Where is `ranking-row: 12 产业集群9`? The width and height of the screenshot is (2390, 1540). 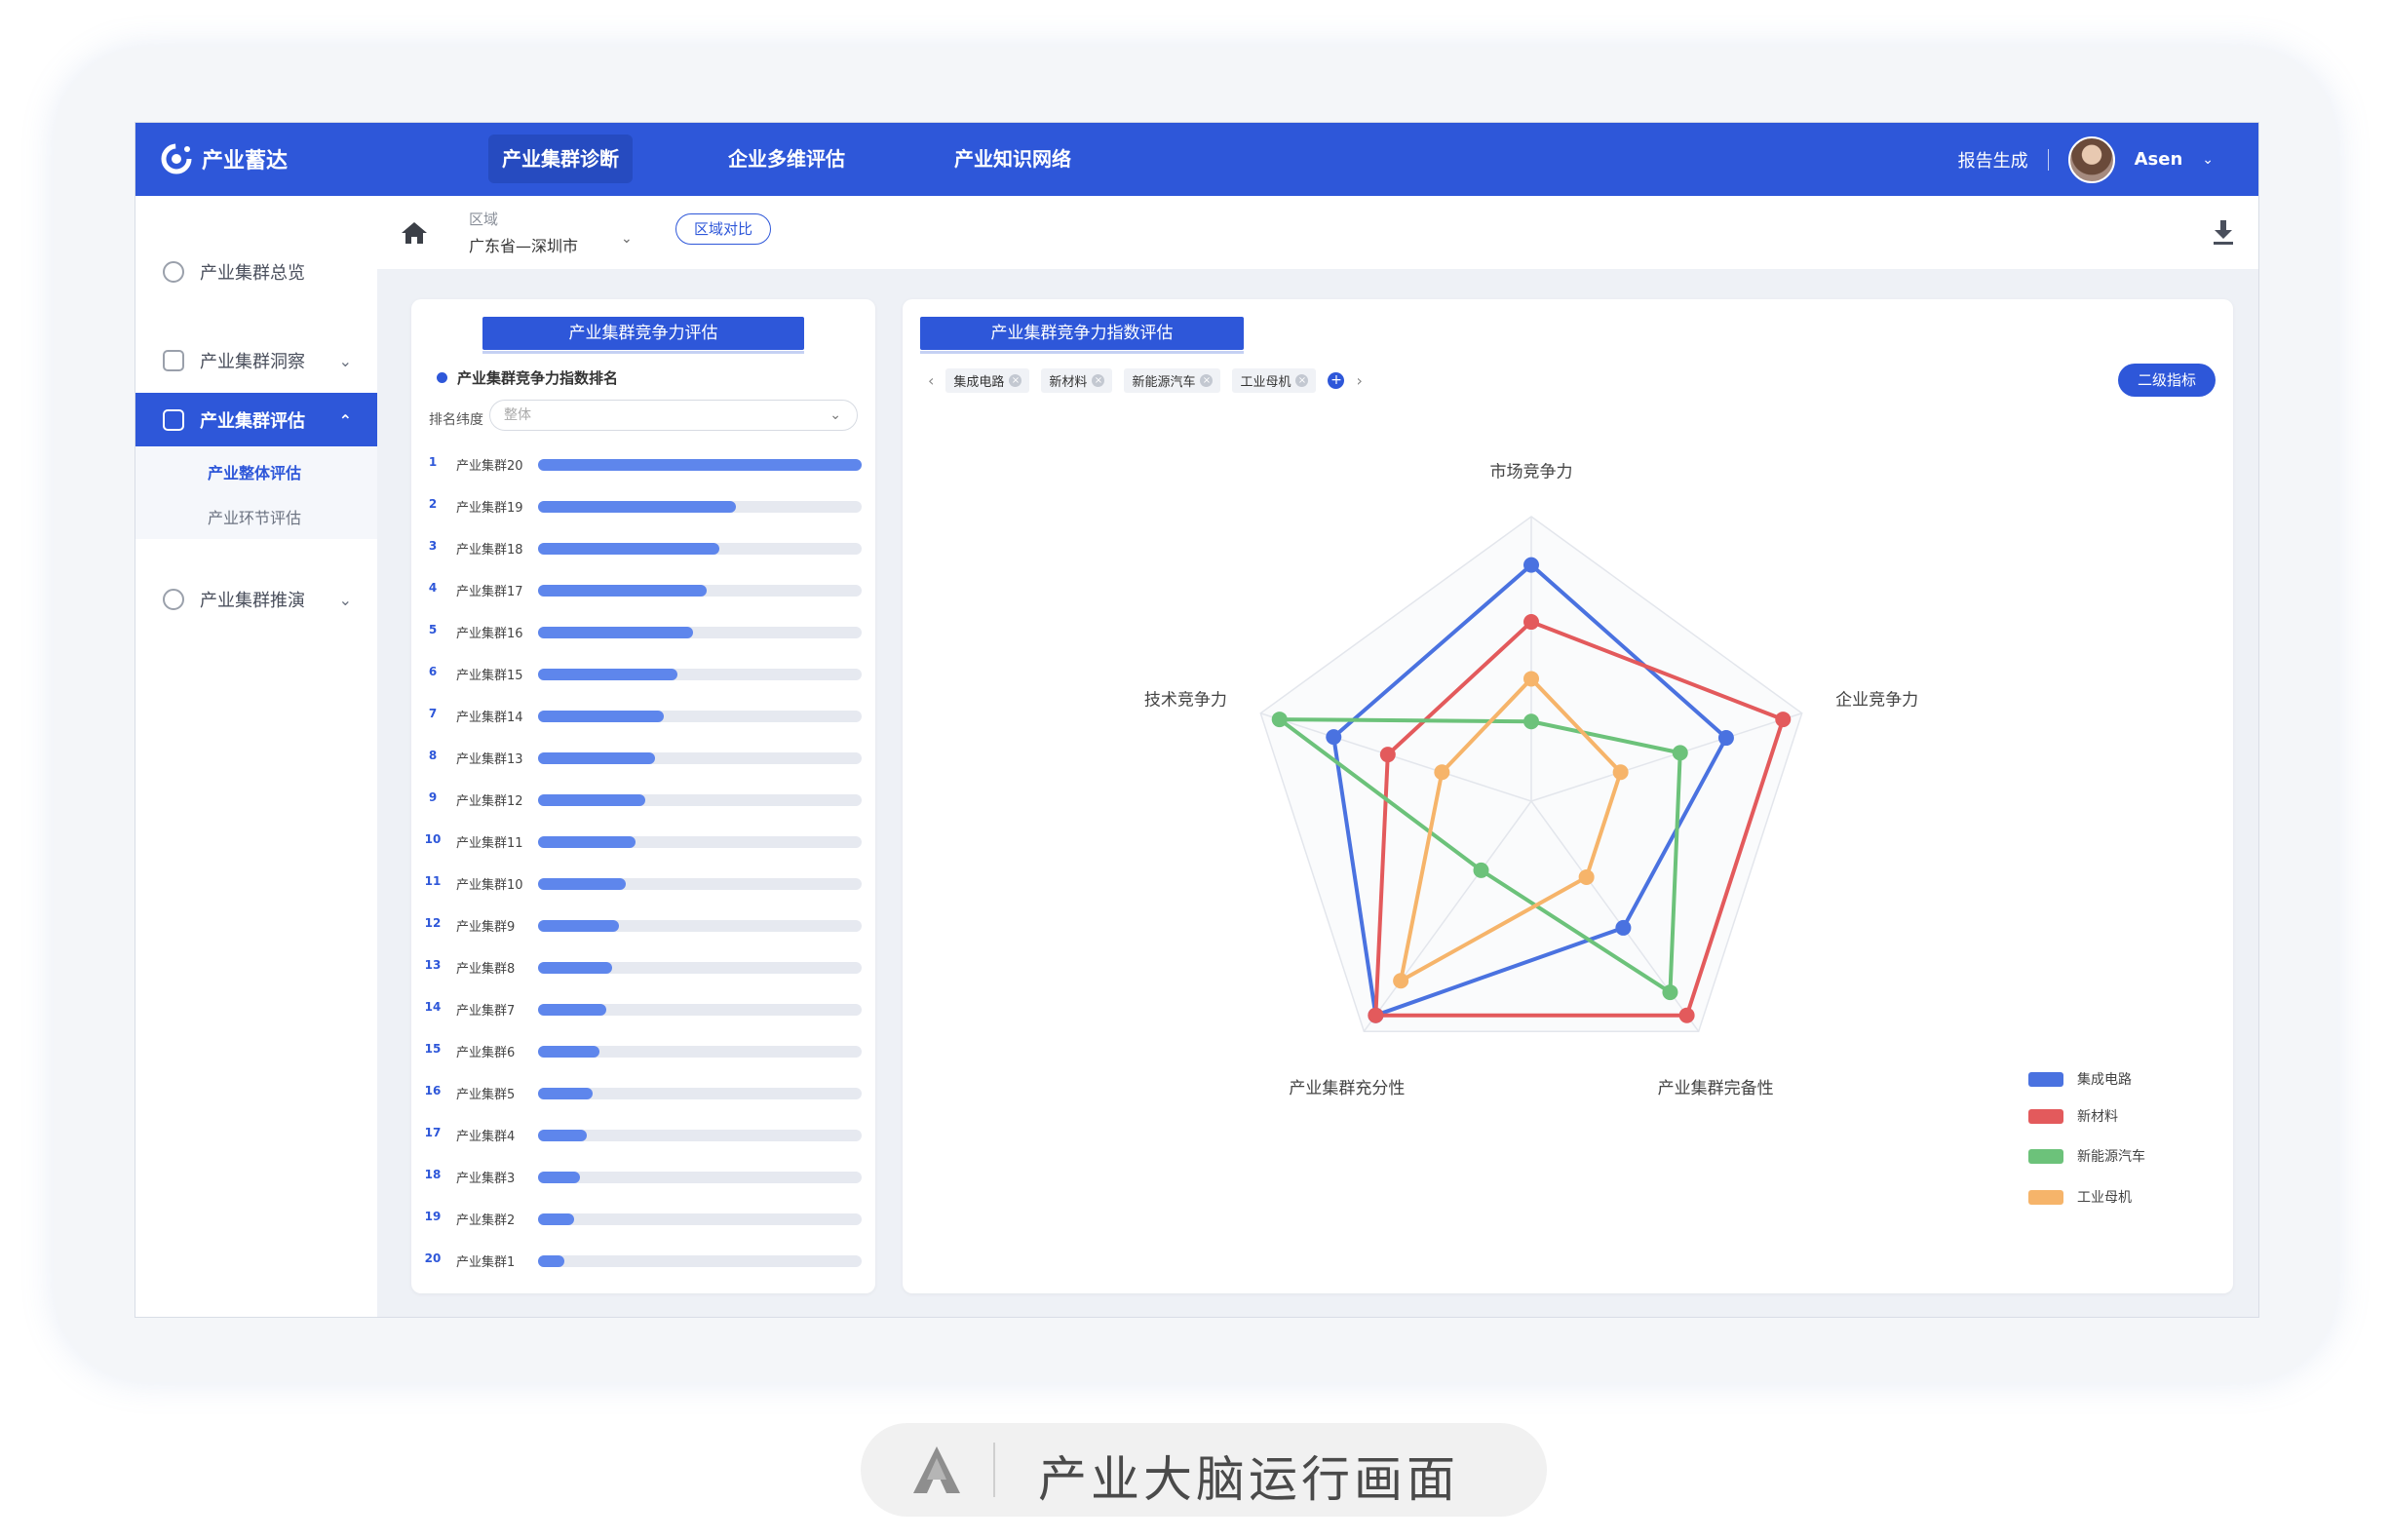 ranking-row: 12 产业集群9 is located at coordinates (642, 924).